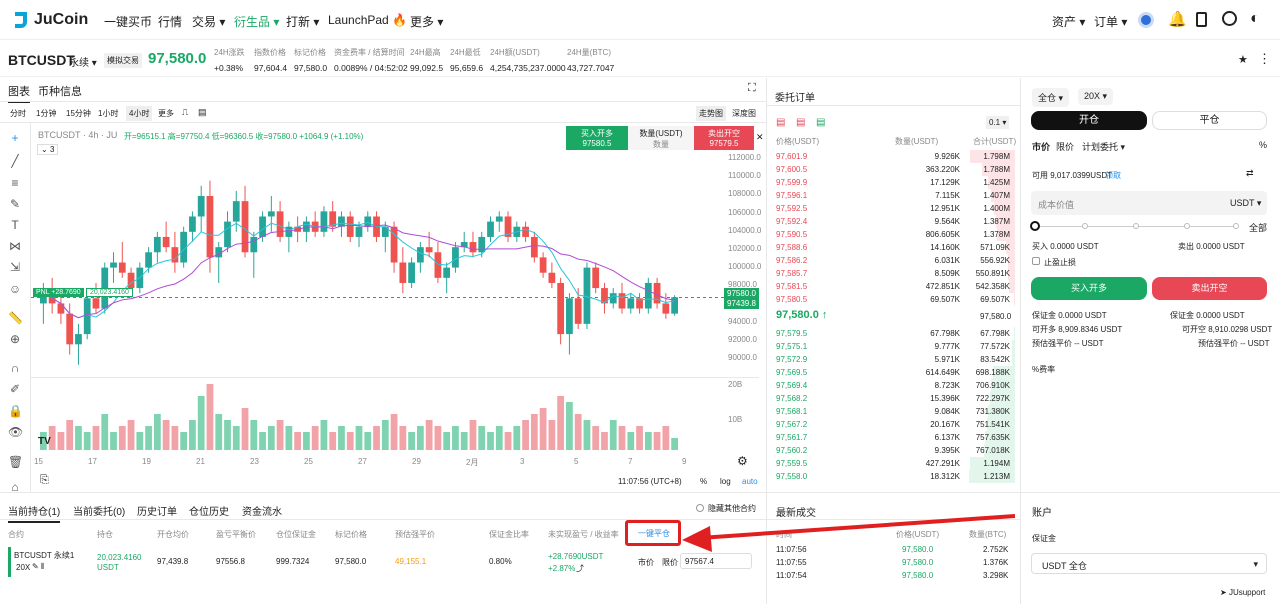 The height and width of the screenshot is (604, 1280). I want to click on nav-trade: 交易 ▾, so click(208, 21).